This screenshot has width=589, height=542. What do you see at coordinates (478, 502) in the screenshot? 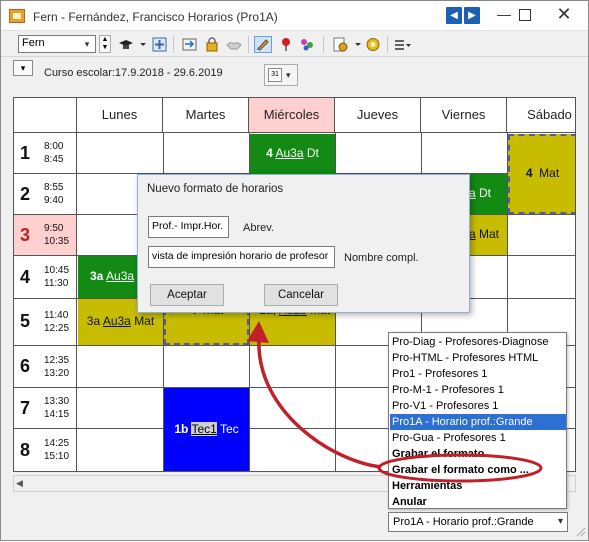
I see `cancel-item: Anular` at bounding box center [478, 502].